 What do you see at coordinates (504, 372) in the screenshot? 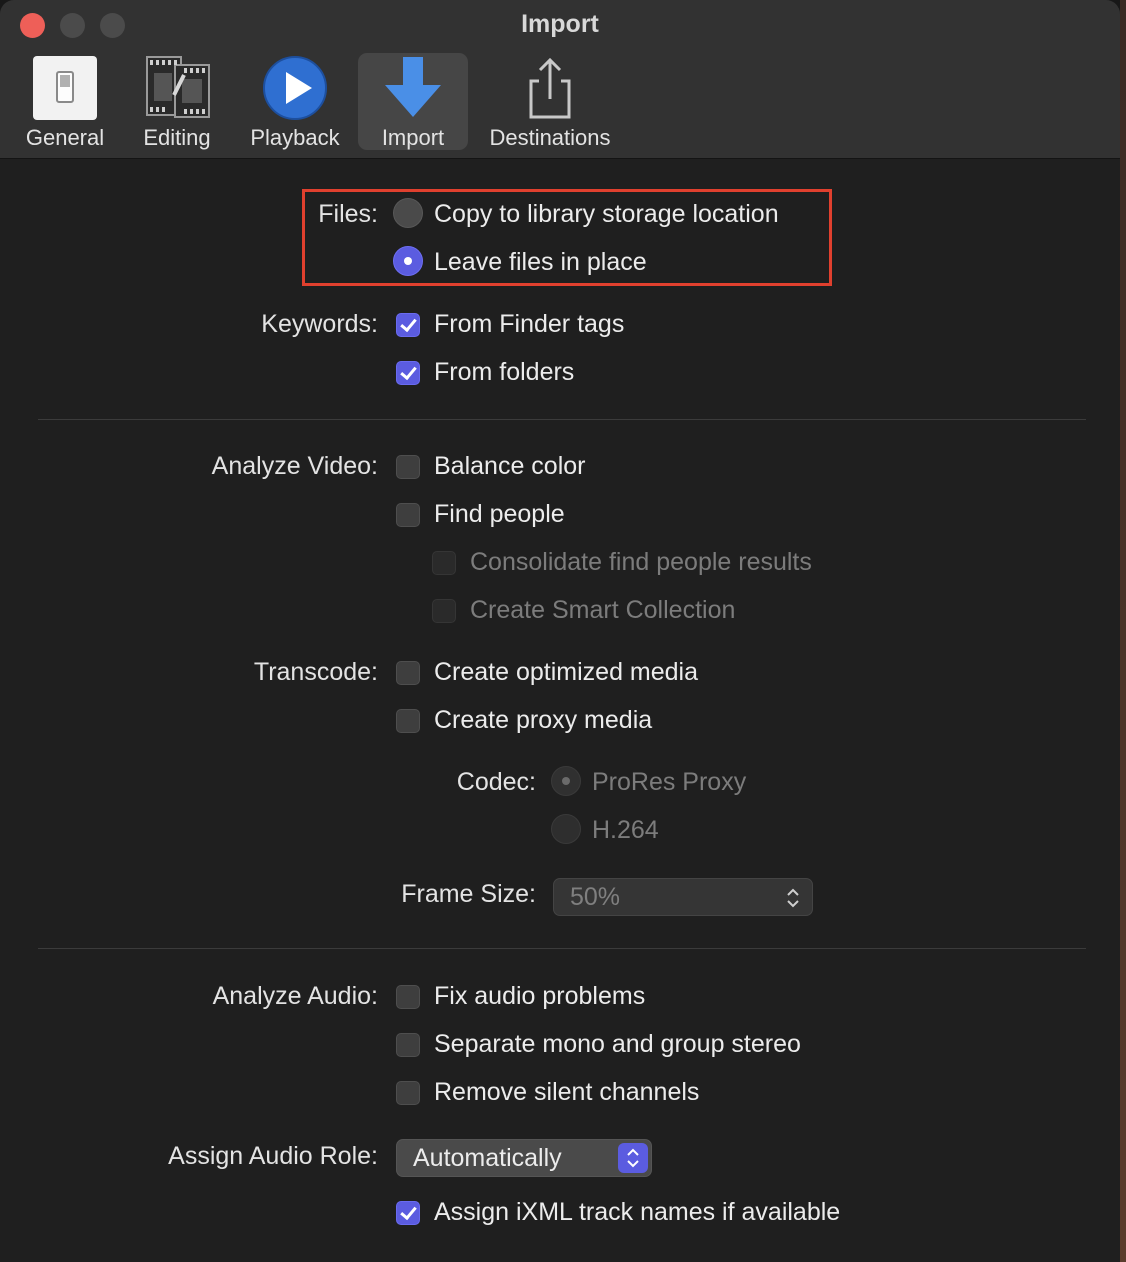
I see `from-folders-label: From folders` at bounding box center [504, 372].